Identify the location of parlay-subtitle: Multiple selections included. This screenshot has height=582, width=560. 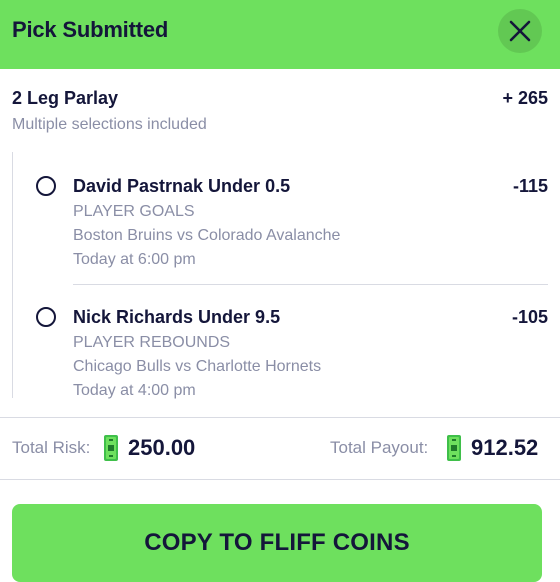
(109, 124).